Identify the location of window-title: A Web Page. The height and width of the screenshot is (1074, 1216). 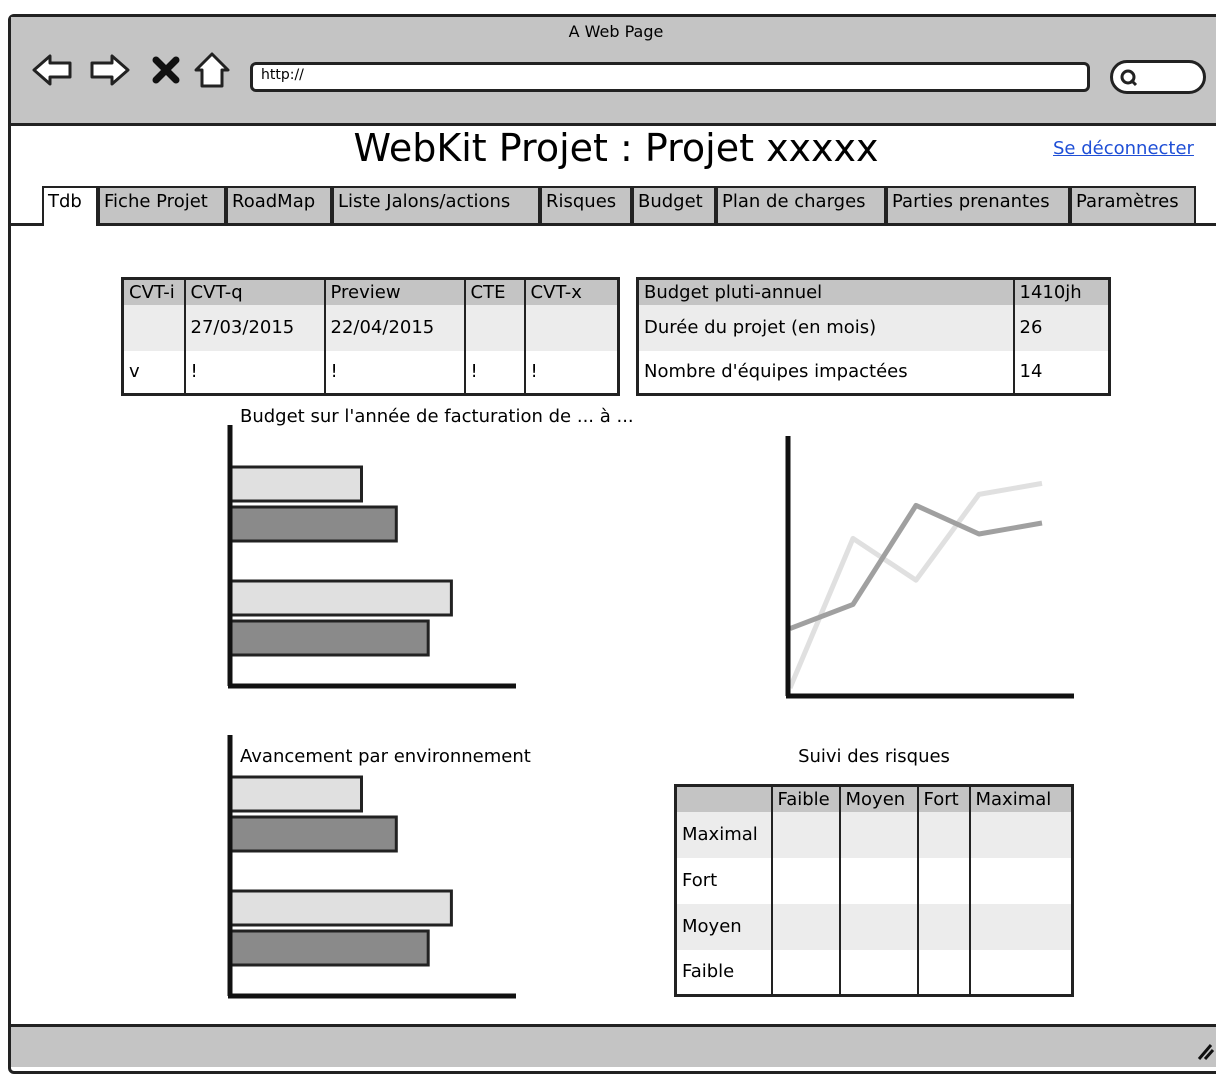
(616, 31).